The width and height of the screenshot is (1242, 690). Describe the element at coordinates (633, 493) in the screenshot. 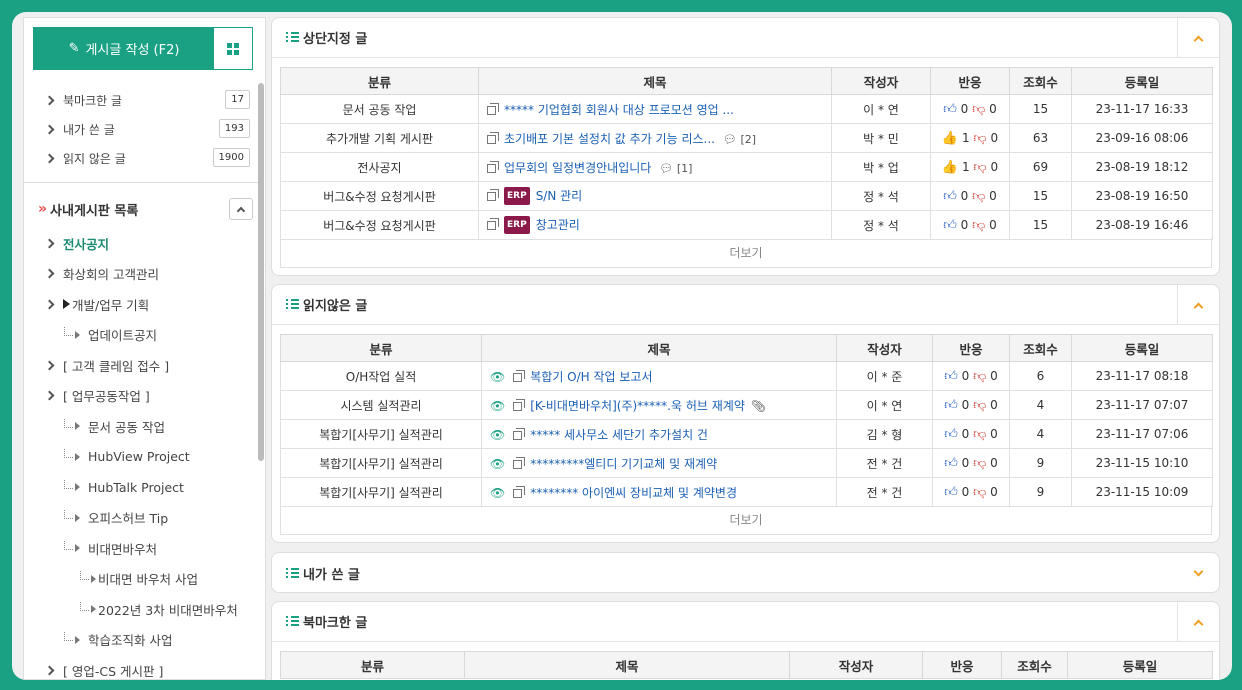

I see `post-title-link: ******** 아이엔씨 장비교체 및 계약변경` at that location.